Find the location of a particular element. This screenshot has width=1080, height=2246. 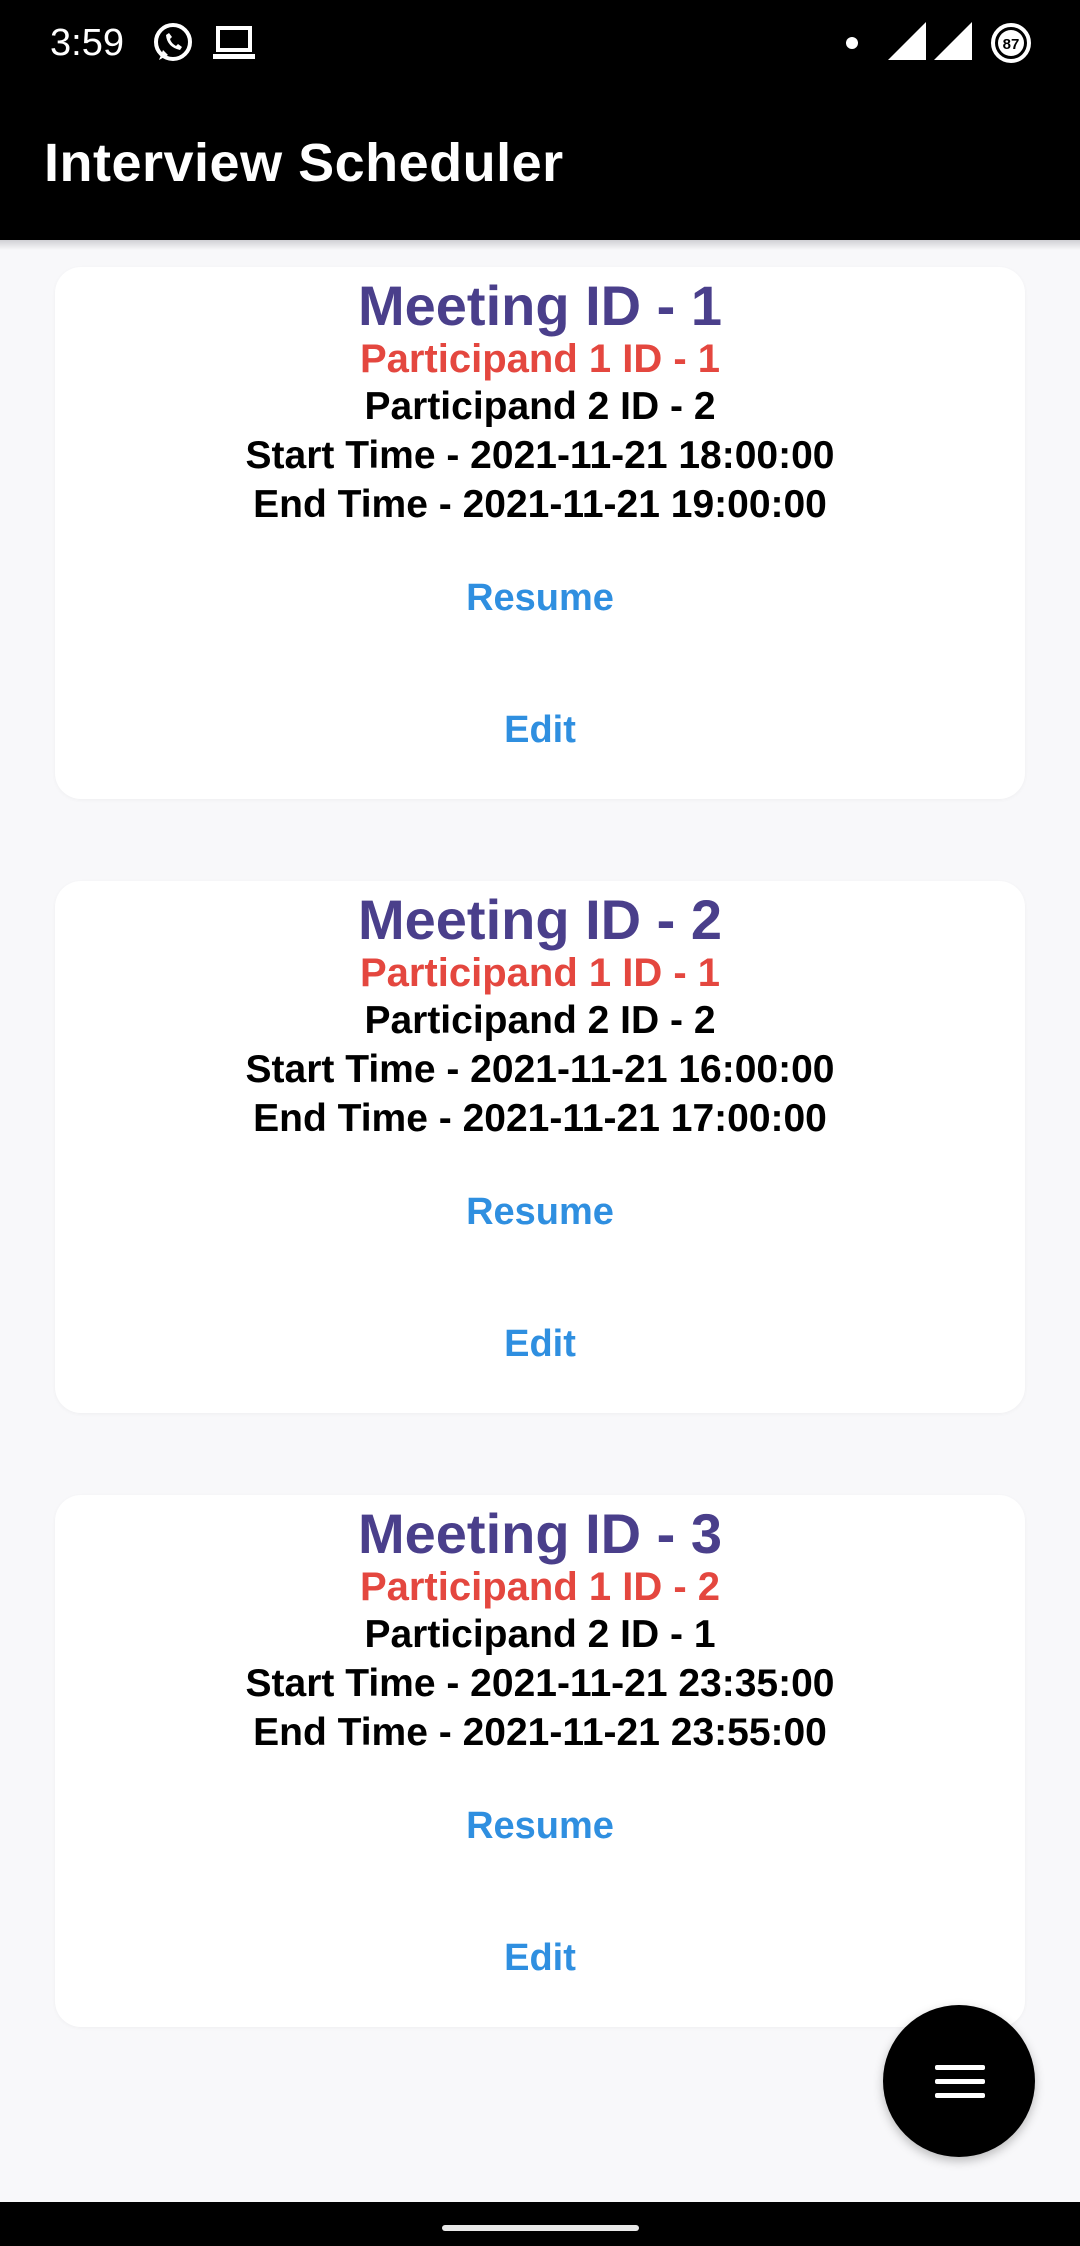

participant-1: Participand 1 ID - 2 is located at coordinates (540, 1587).